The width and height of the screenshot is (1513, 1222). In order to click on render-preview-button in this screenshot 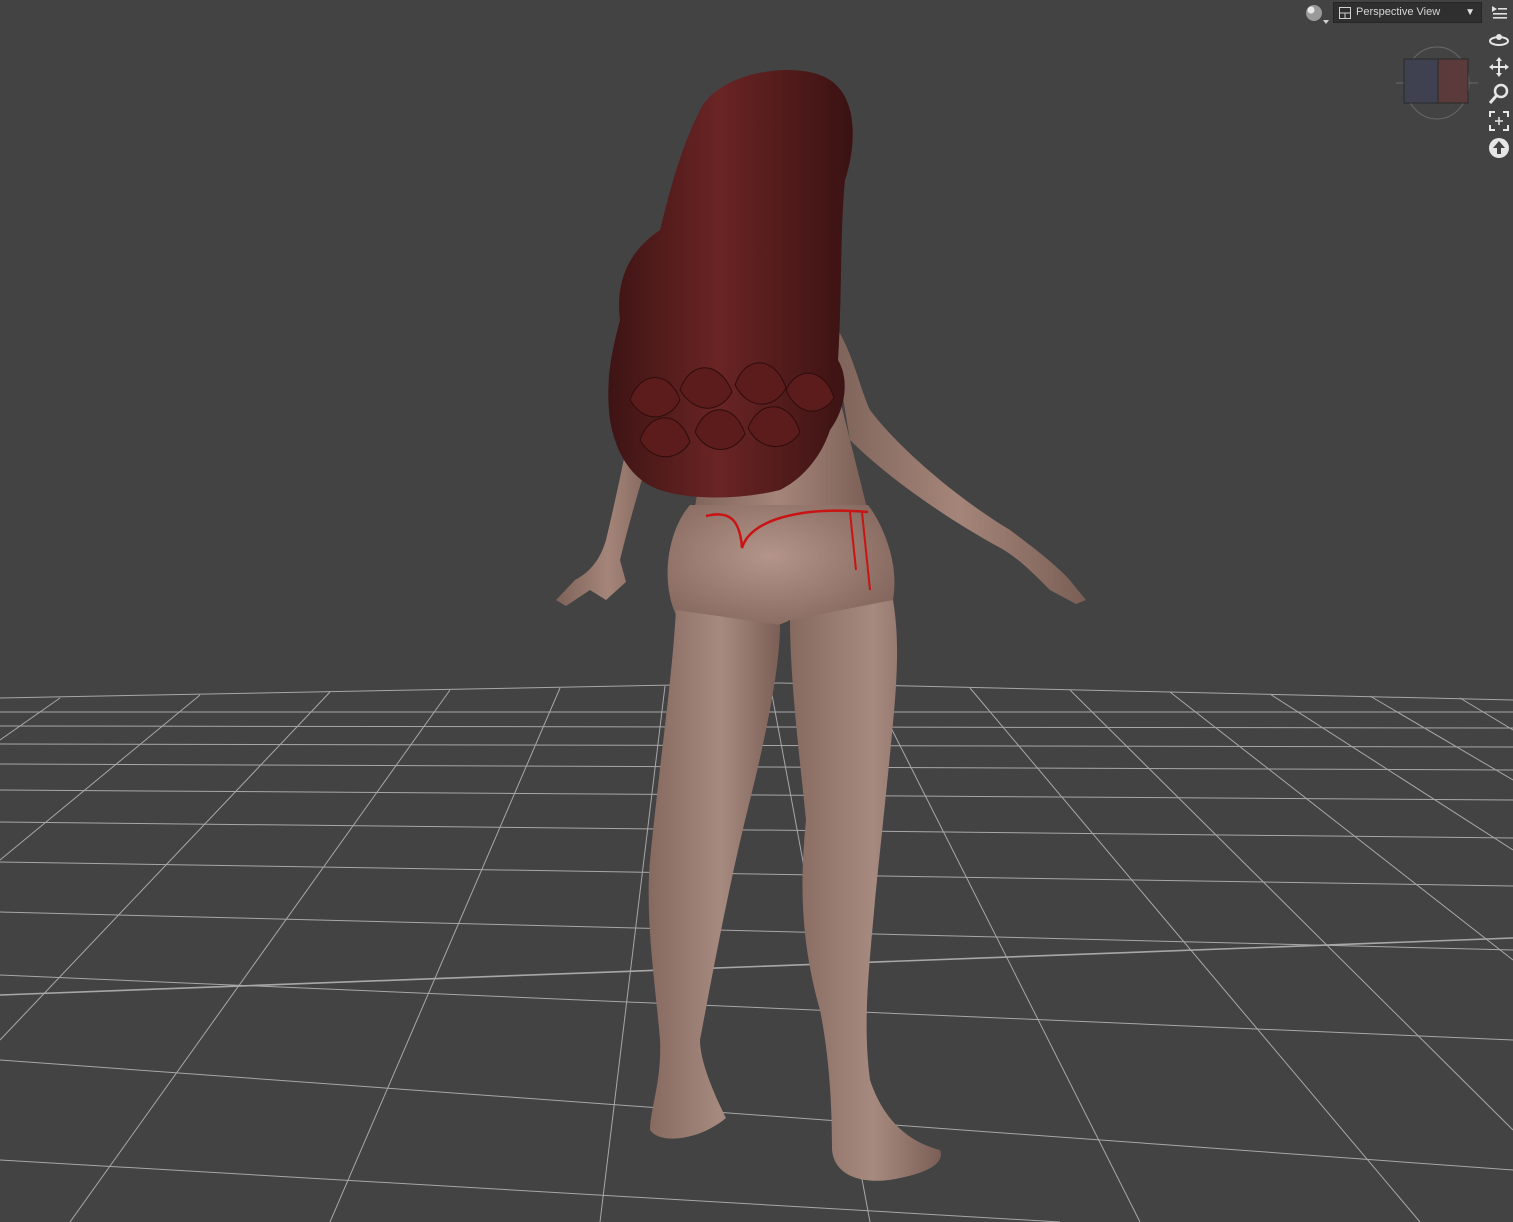, I will do `click(1316, 14)`.